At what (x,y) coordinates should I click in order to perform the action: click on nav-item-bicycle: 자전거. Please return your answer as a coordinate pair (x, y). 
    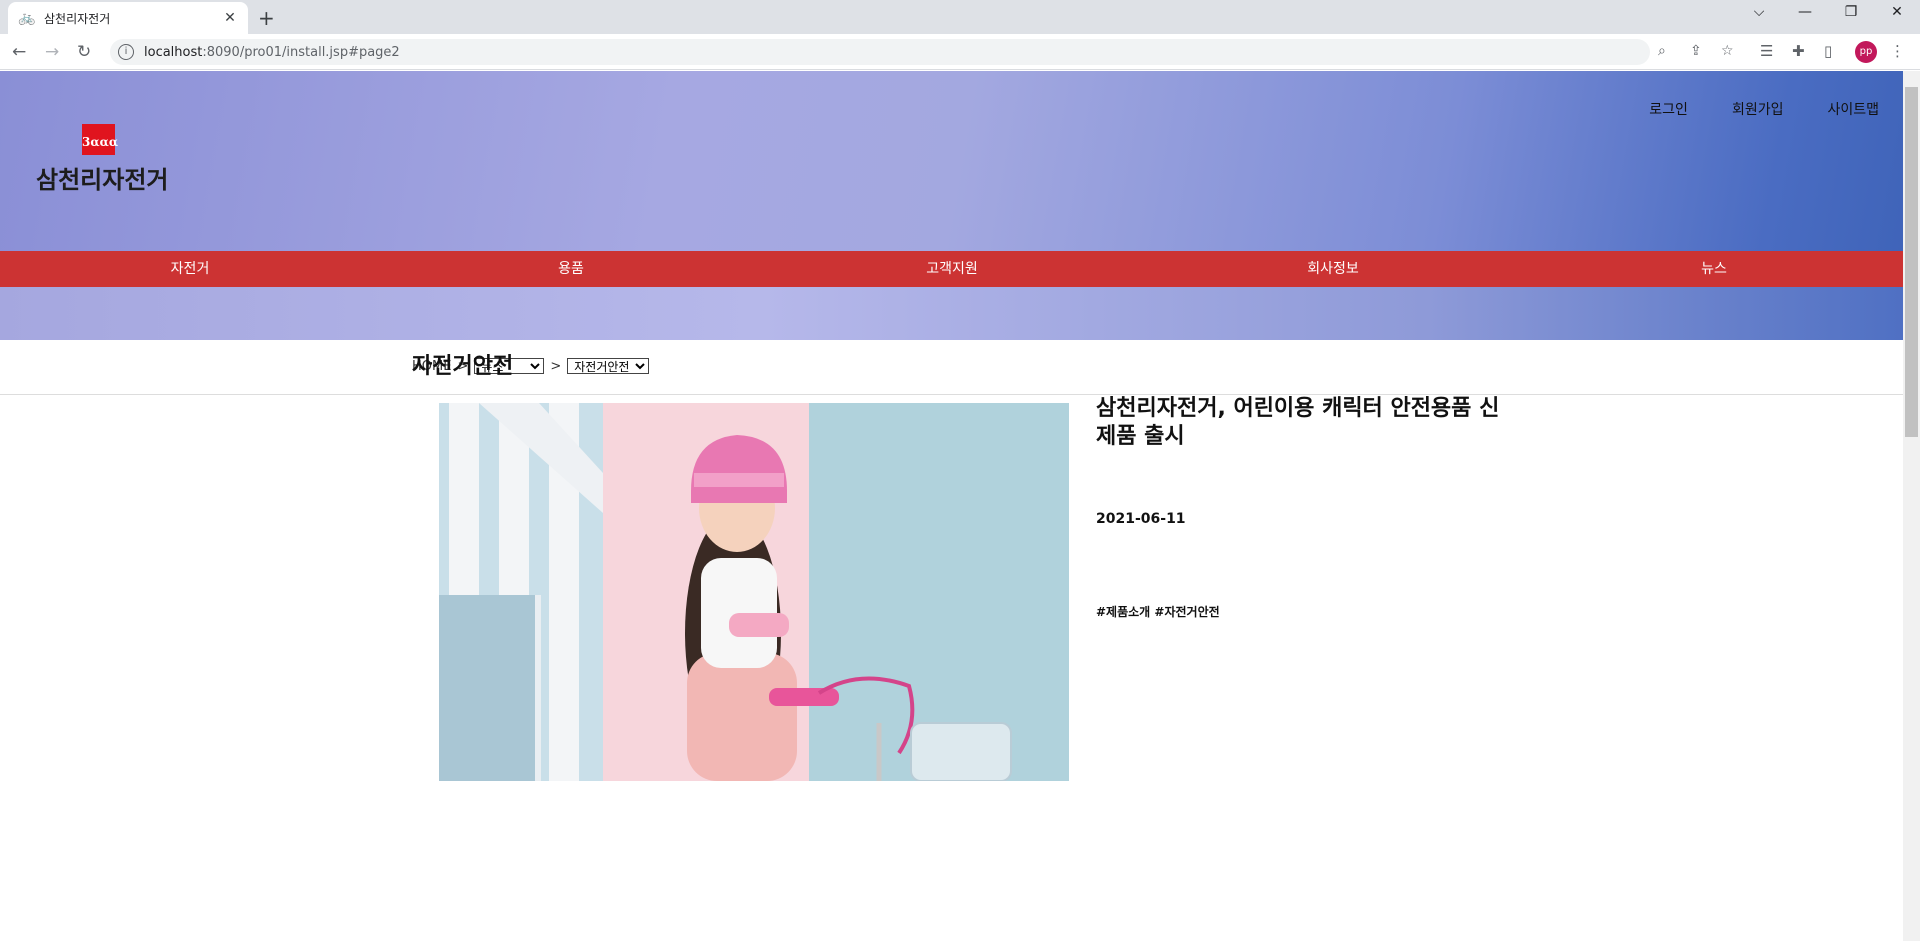
    Looking at the image, I should click on (190, 269).